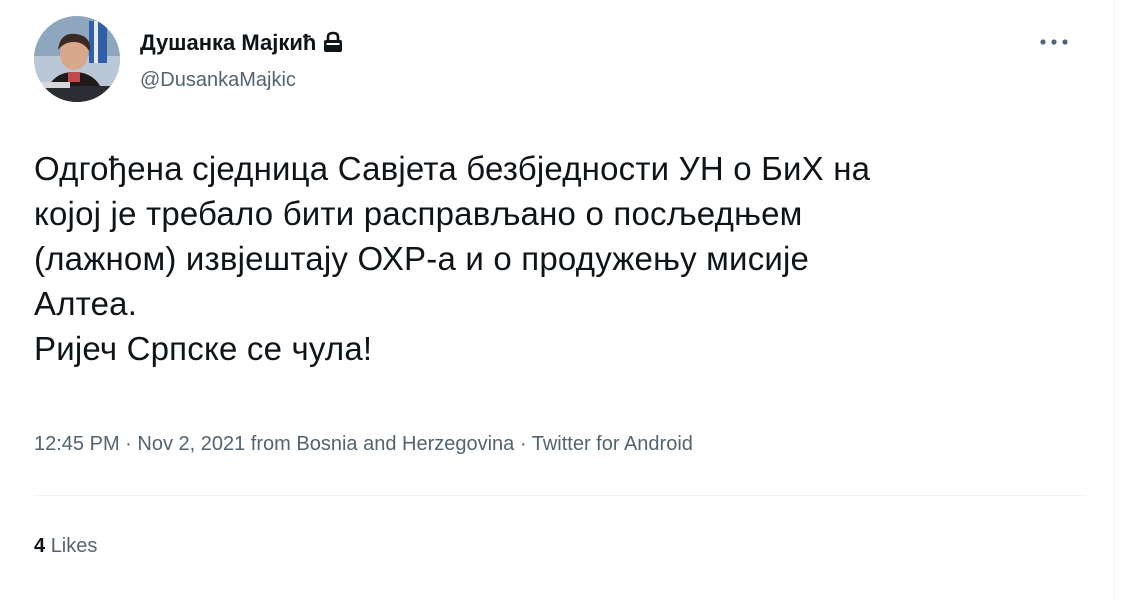  Describe the element at coordinates (560, 495) in the screenshot. I see `divider` at that location.